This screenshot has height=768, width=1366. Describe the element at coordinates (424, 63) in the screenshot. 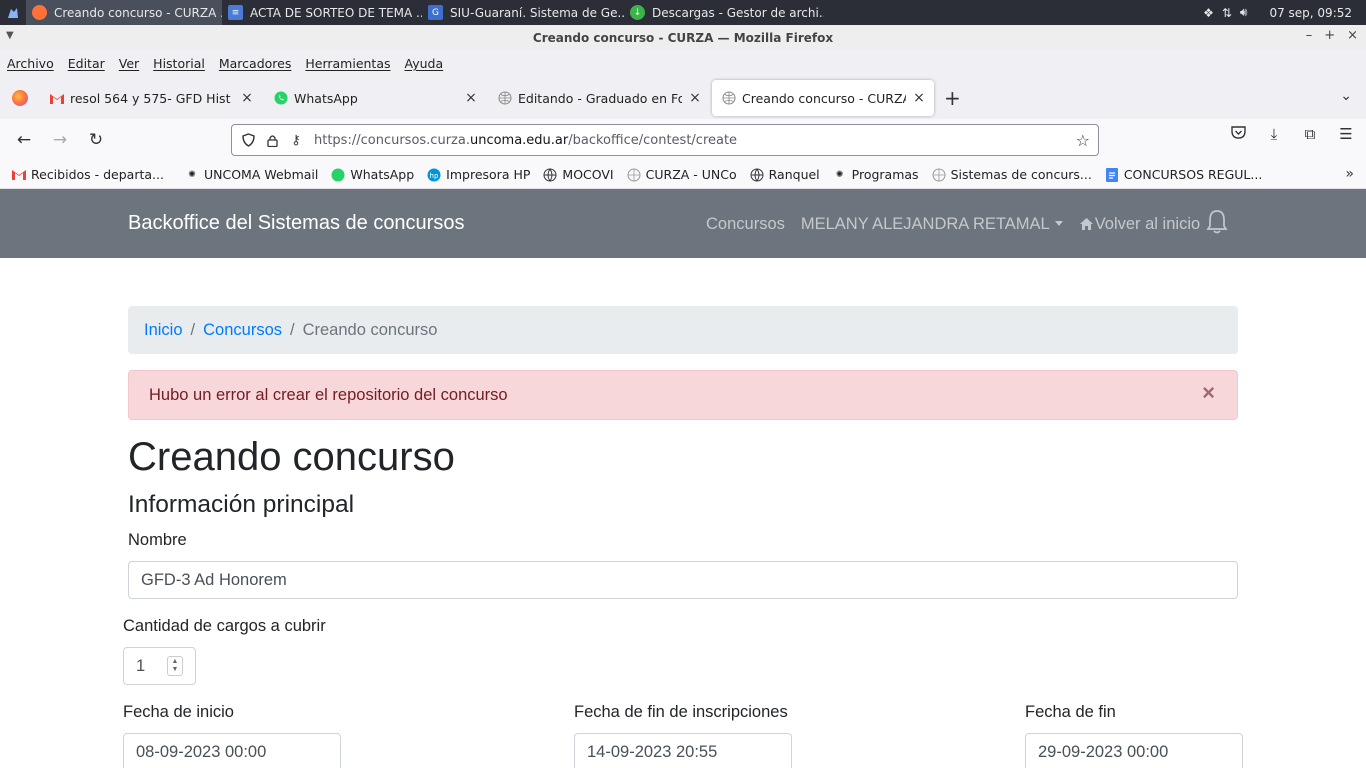

I see `menu-ayuda: Ayuda` at that location.